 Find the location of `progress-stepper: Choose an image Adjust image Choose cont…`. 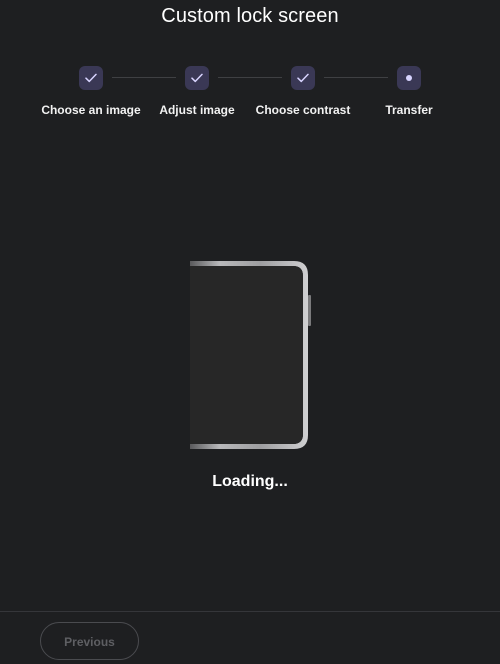

progress-stepper: Choose an image Adjust image Choose cont… is located at coordinates (250, 96).